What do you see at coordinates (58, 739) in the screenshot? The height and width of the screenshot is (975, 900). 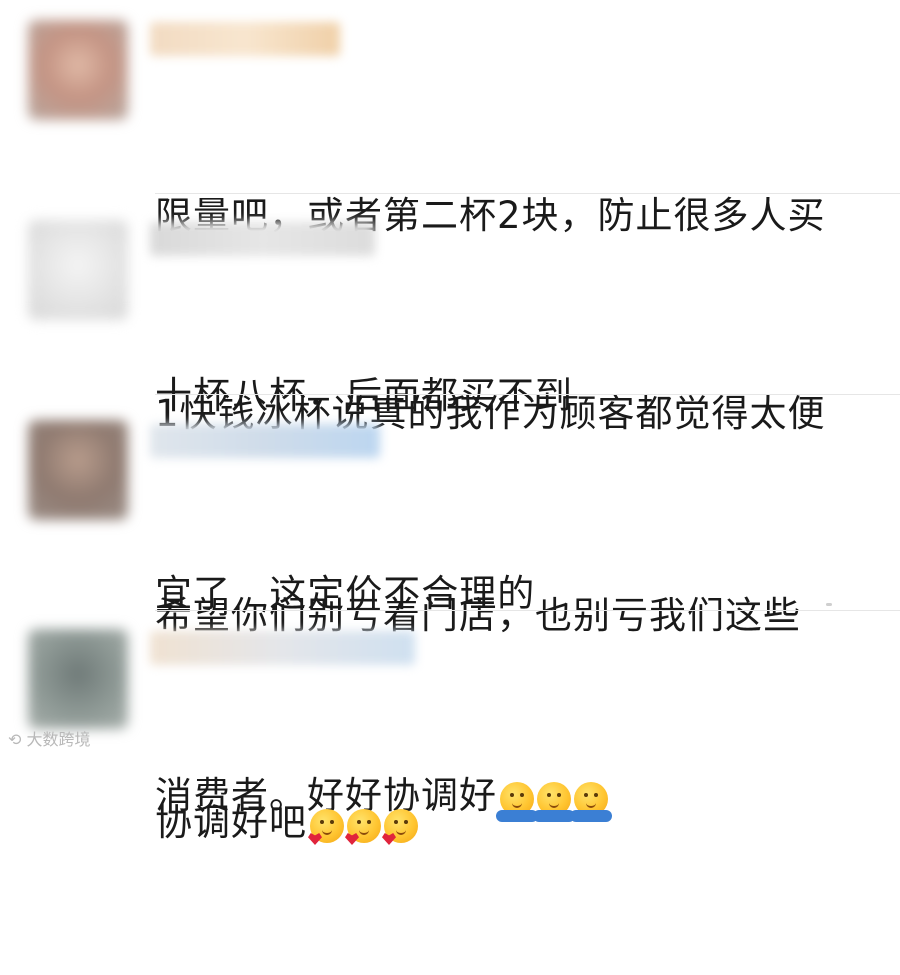 I see `watermark-text: 大数跨境` at bounding box center [58, 739].